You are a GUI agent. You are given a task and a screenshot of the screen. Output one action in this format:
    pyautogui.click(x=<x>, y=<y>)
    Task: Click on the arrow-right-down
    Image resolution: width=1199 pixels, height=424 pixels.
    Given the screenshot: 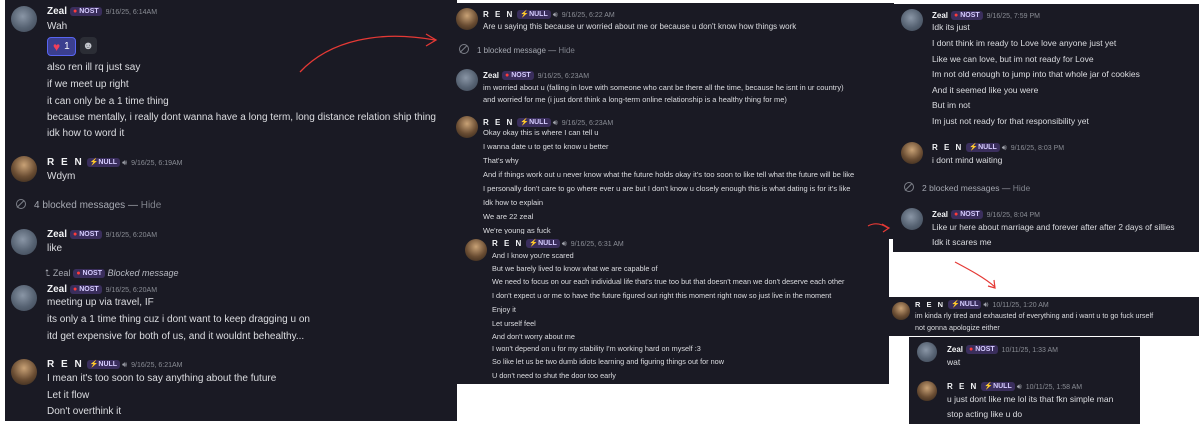 What is the action you would take?
    pyautogui.click(x=975, y=274)
    